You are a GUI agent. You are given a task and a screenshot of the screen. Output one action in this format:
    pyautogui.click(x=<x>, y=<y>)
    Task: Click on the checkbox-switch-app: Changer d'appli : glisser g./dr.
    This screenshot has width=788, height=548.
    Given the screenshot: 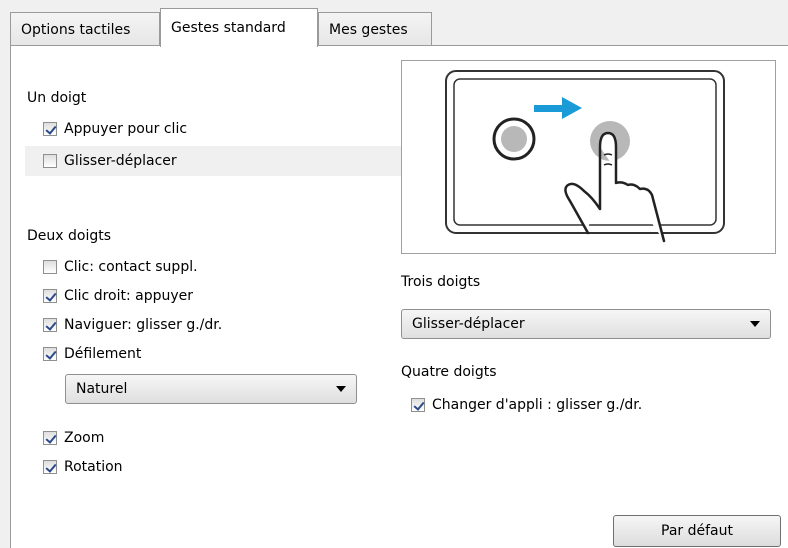 What is the action you would take?
    pyautogui.click(x=526, y=405)
    